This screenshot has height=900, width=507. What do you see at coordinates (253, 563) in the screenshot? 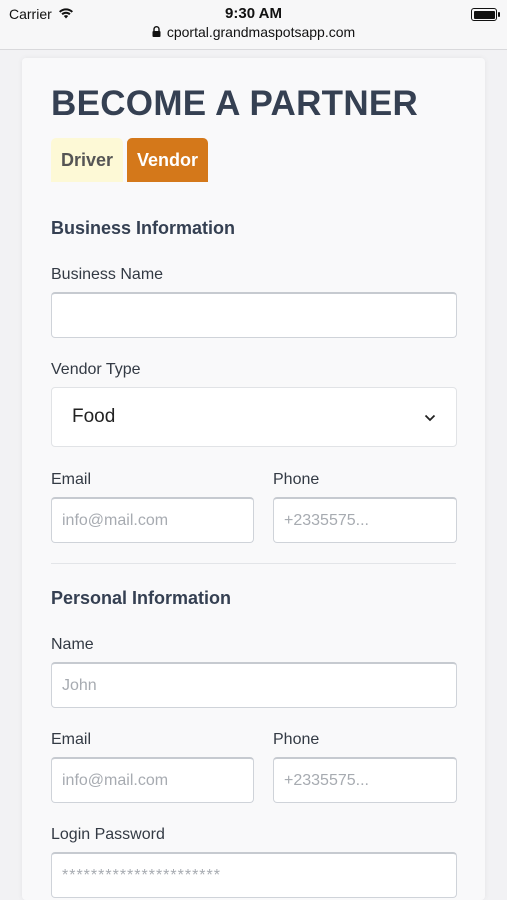
I see `section-divider` at bounding box center [253, 563].